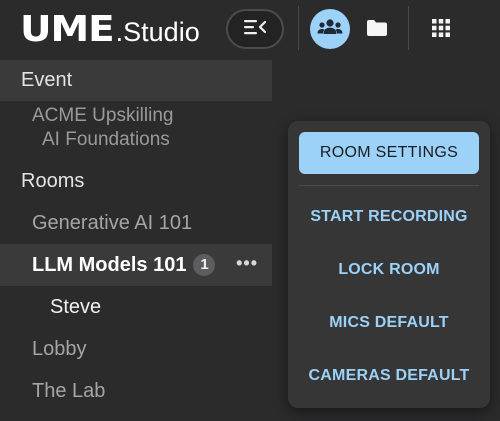 The width and height of the screenshot is (500, 421). Describe the element at coordinates (53, 181) in the screenshot. I see `rooms-section-header: Rooms` at that location.